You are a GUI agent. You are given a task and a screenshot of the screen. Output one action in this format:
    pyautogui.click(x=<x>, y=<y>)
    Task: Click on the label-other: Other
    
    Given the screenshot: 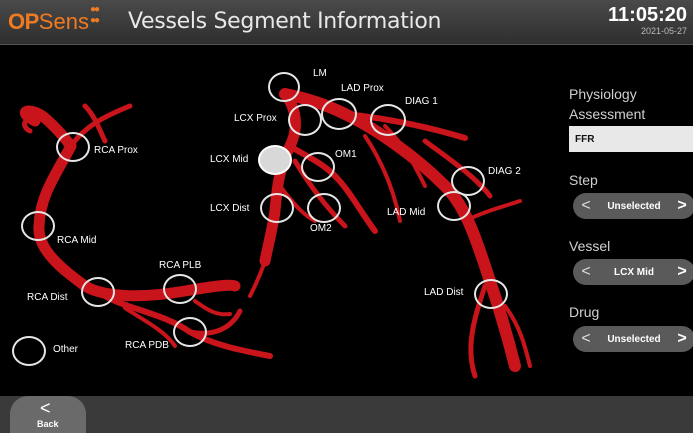 What is the action you would take?
    pyautogui.click(x=66, y=349)
    